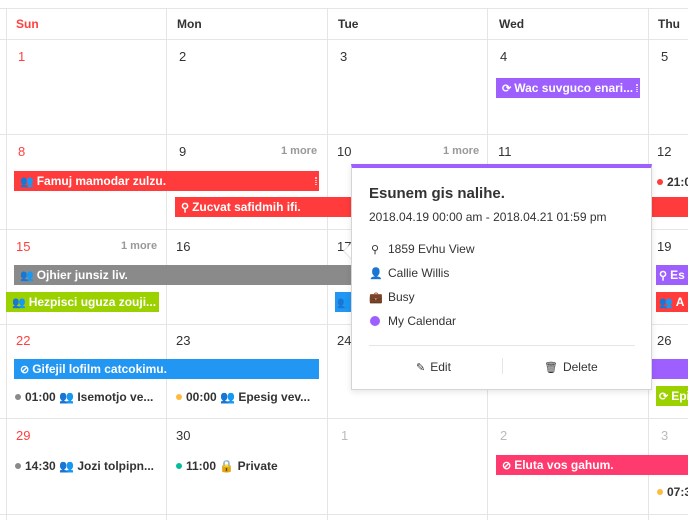 The height and width of the screenshot is (520, 688). Describe the element at coordinates (376, 298) in the screenshot. I see `briefcase-icon: 💼` at that location.